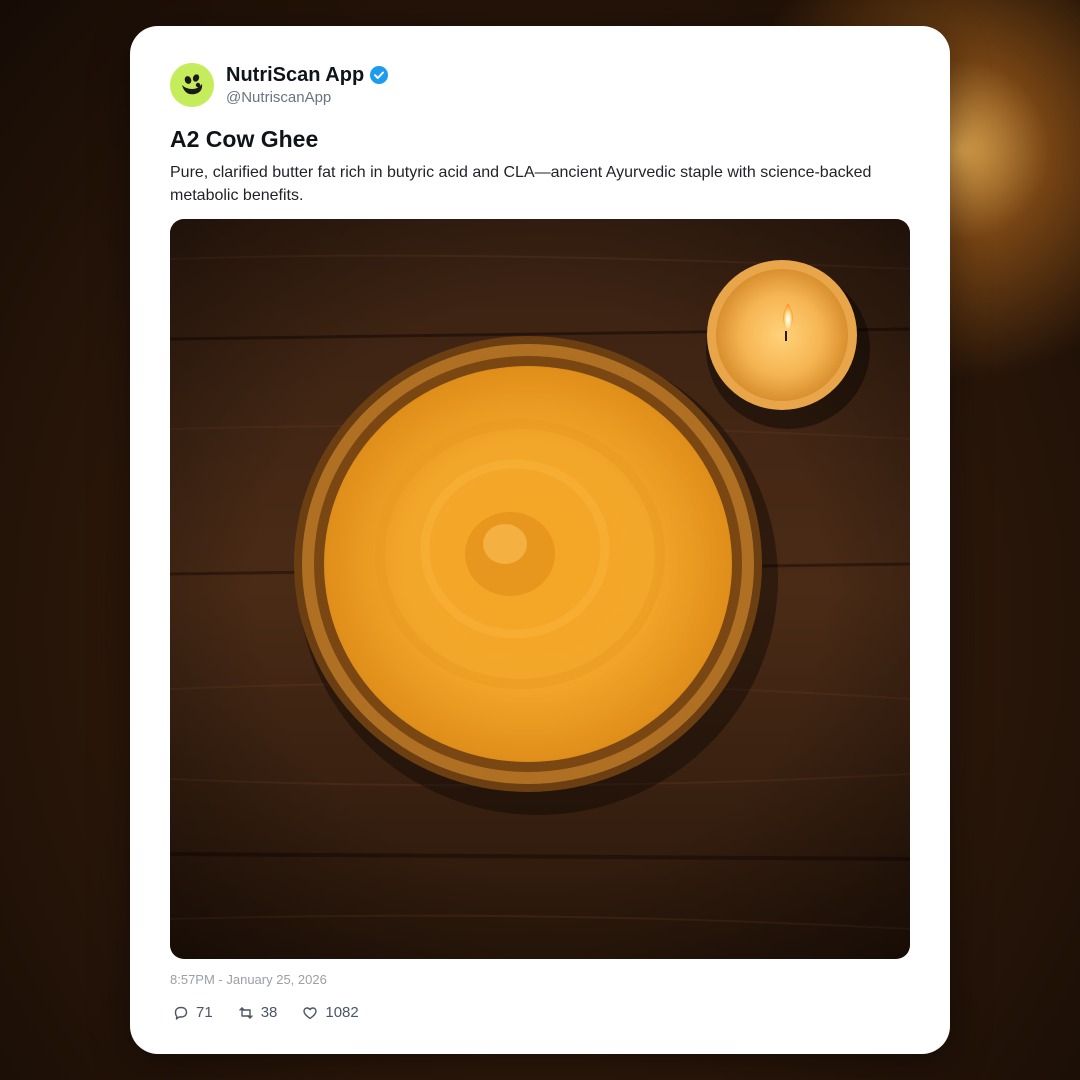 This screenshot has width=1080, height=1080. Describe the element at coordinates (269, 1012) in the screenshot. I see `retweet-count: 38` at that location.